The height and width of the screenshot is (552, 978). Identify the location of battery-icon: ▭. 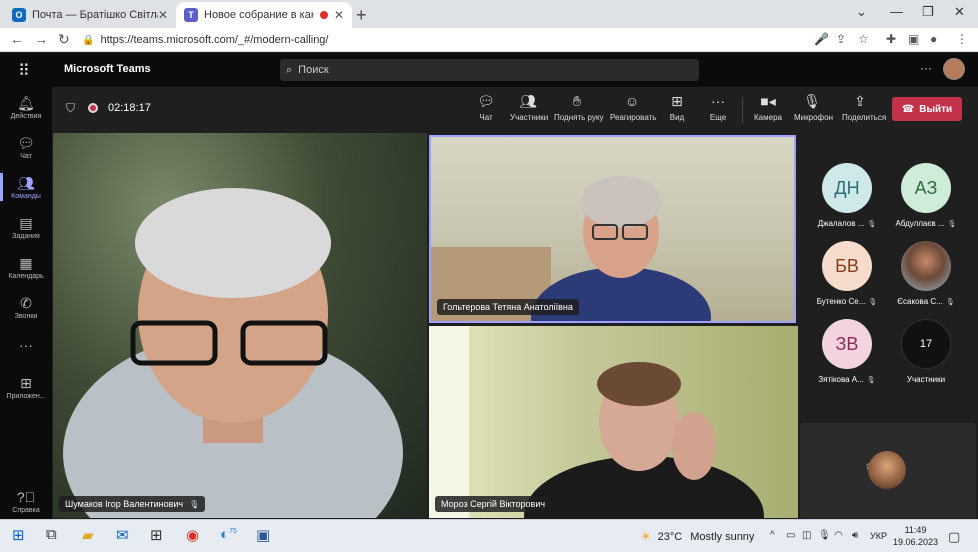
(790, 535).